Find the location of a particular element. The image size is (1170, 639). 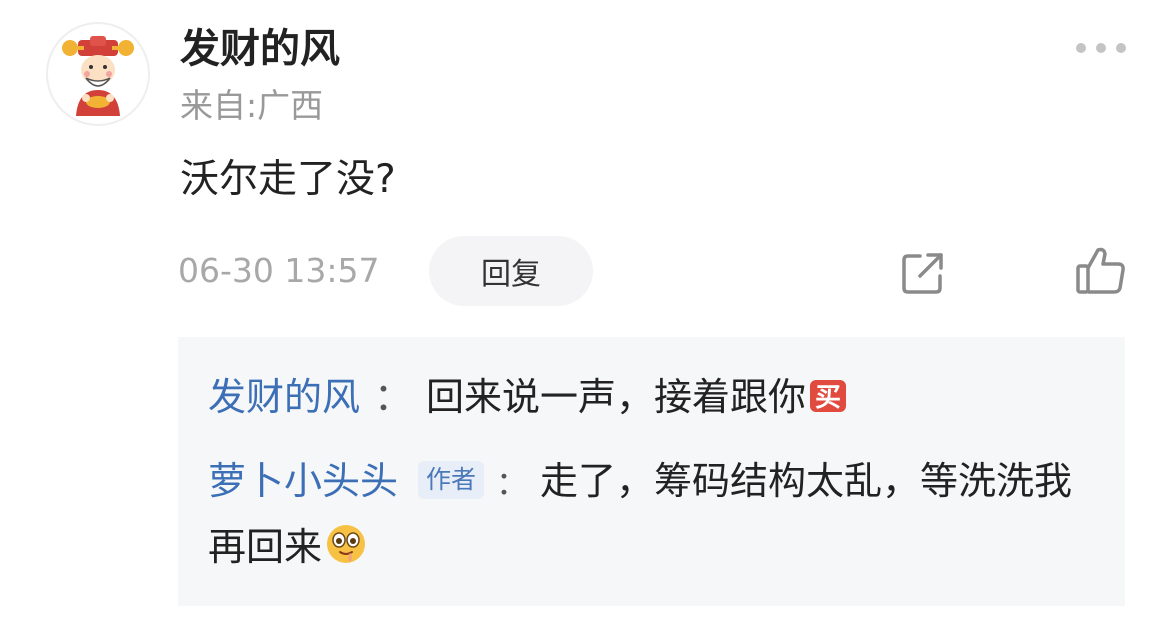

reply-item: 发财的风 ： 回来说一声，接着跟你买 is located at coordinates (651, 400).